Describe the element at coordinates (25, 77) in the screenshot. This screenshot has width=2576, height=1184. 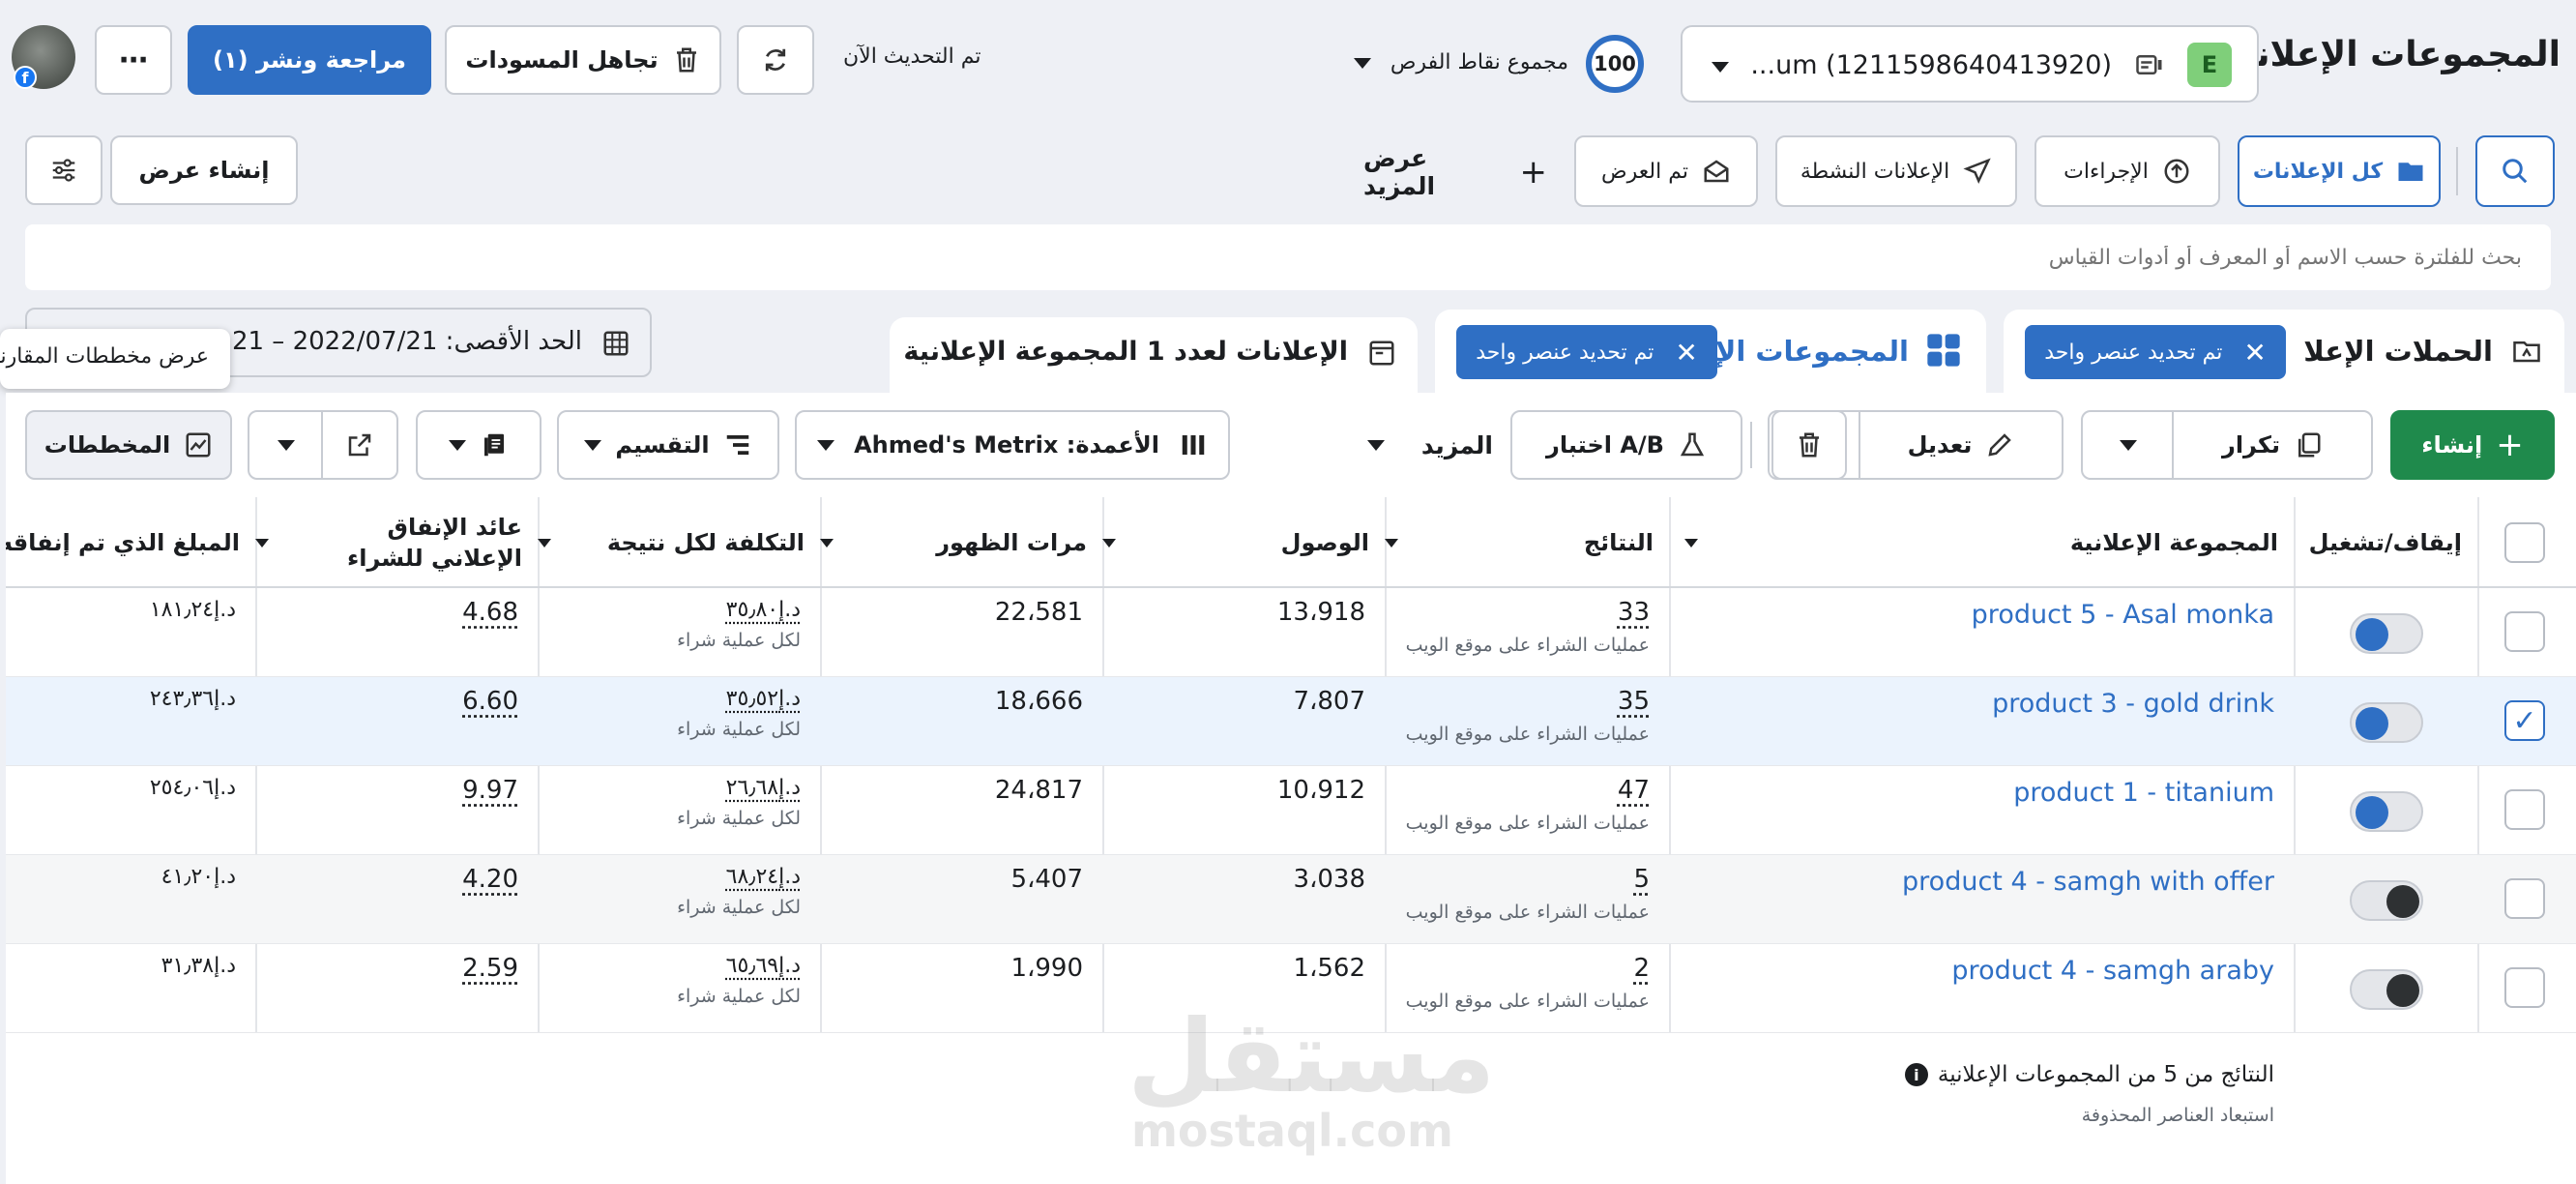
I see `facebook-icon: f` at that location.